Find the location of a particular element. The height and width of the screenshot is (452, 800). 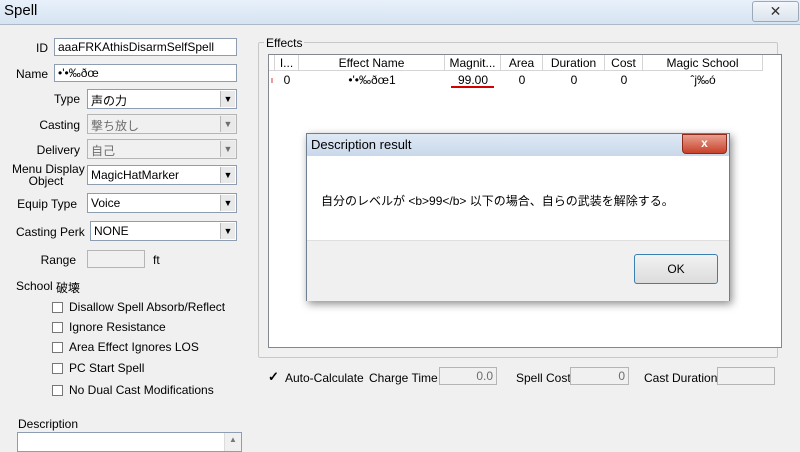

equip-type-select: Voice ▼ is located at coordinates (162, 203).